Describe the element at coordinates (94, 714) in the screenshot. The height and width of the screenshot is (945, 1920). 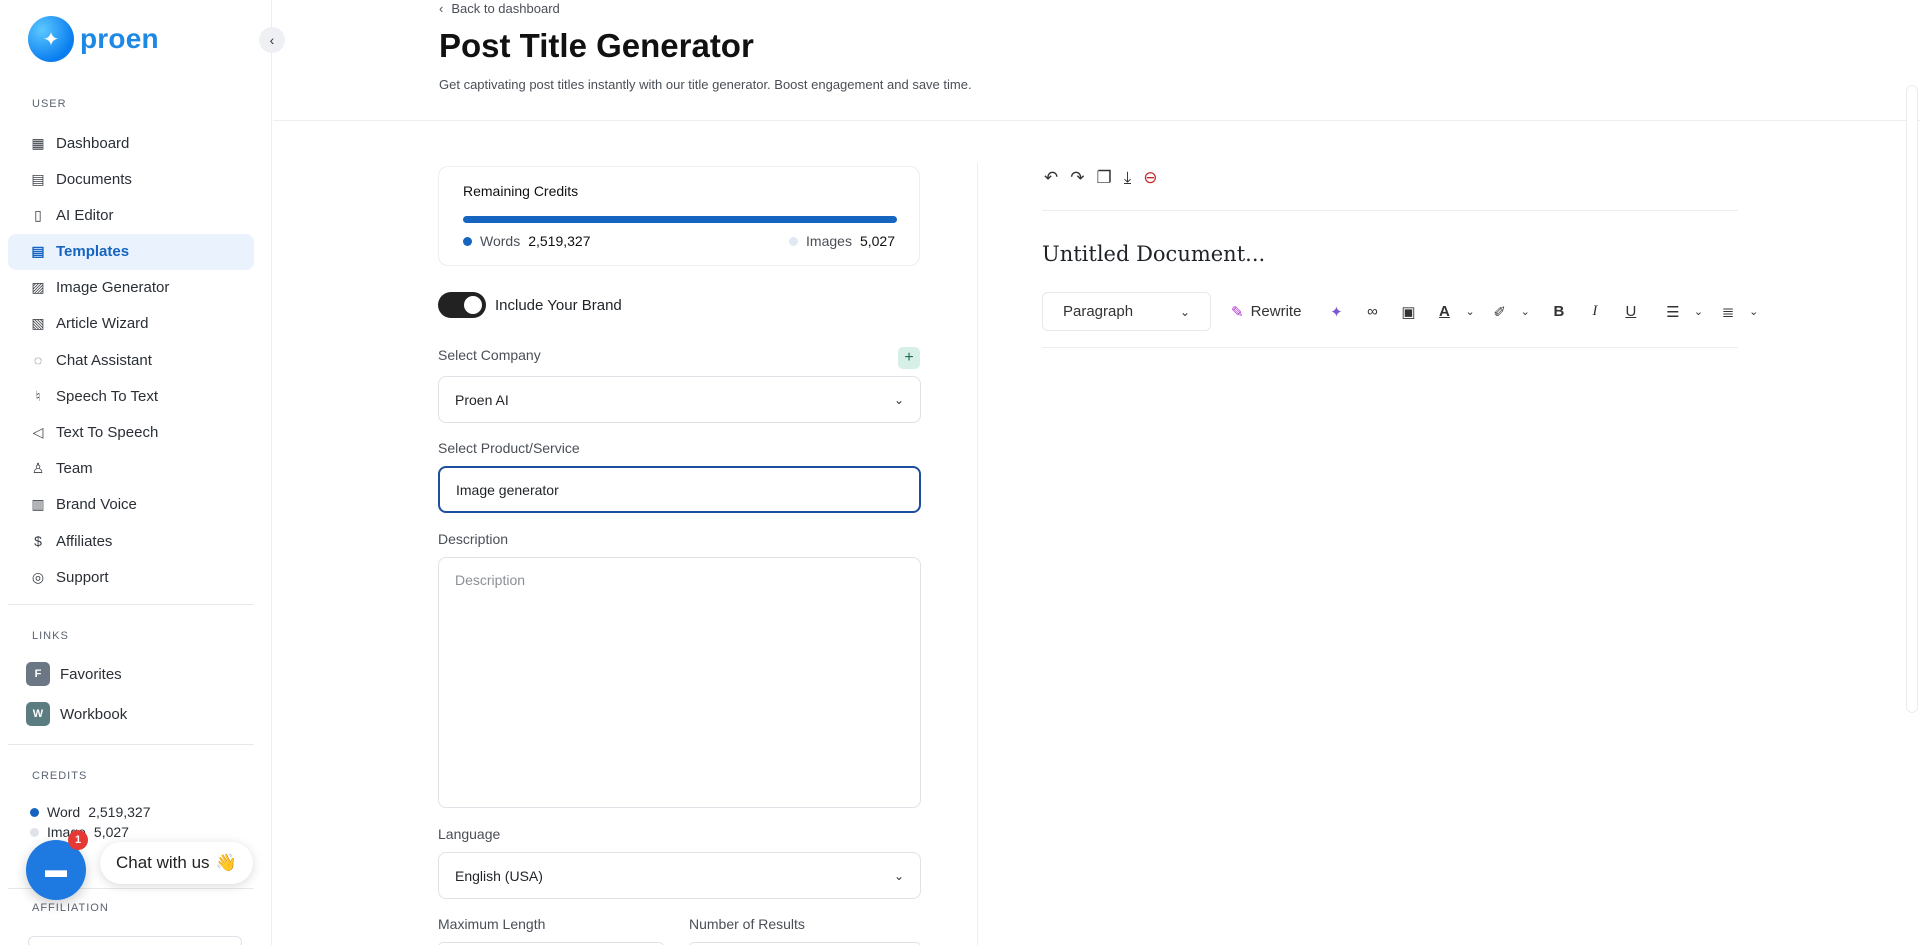
I see `link-label: Workbook` at that location.